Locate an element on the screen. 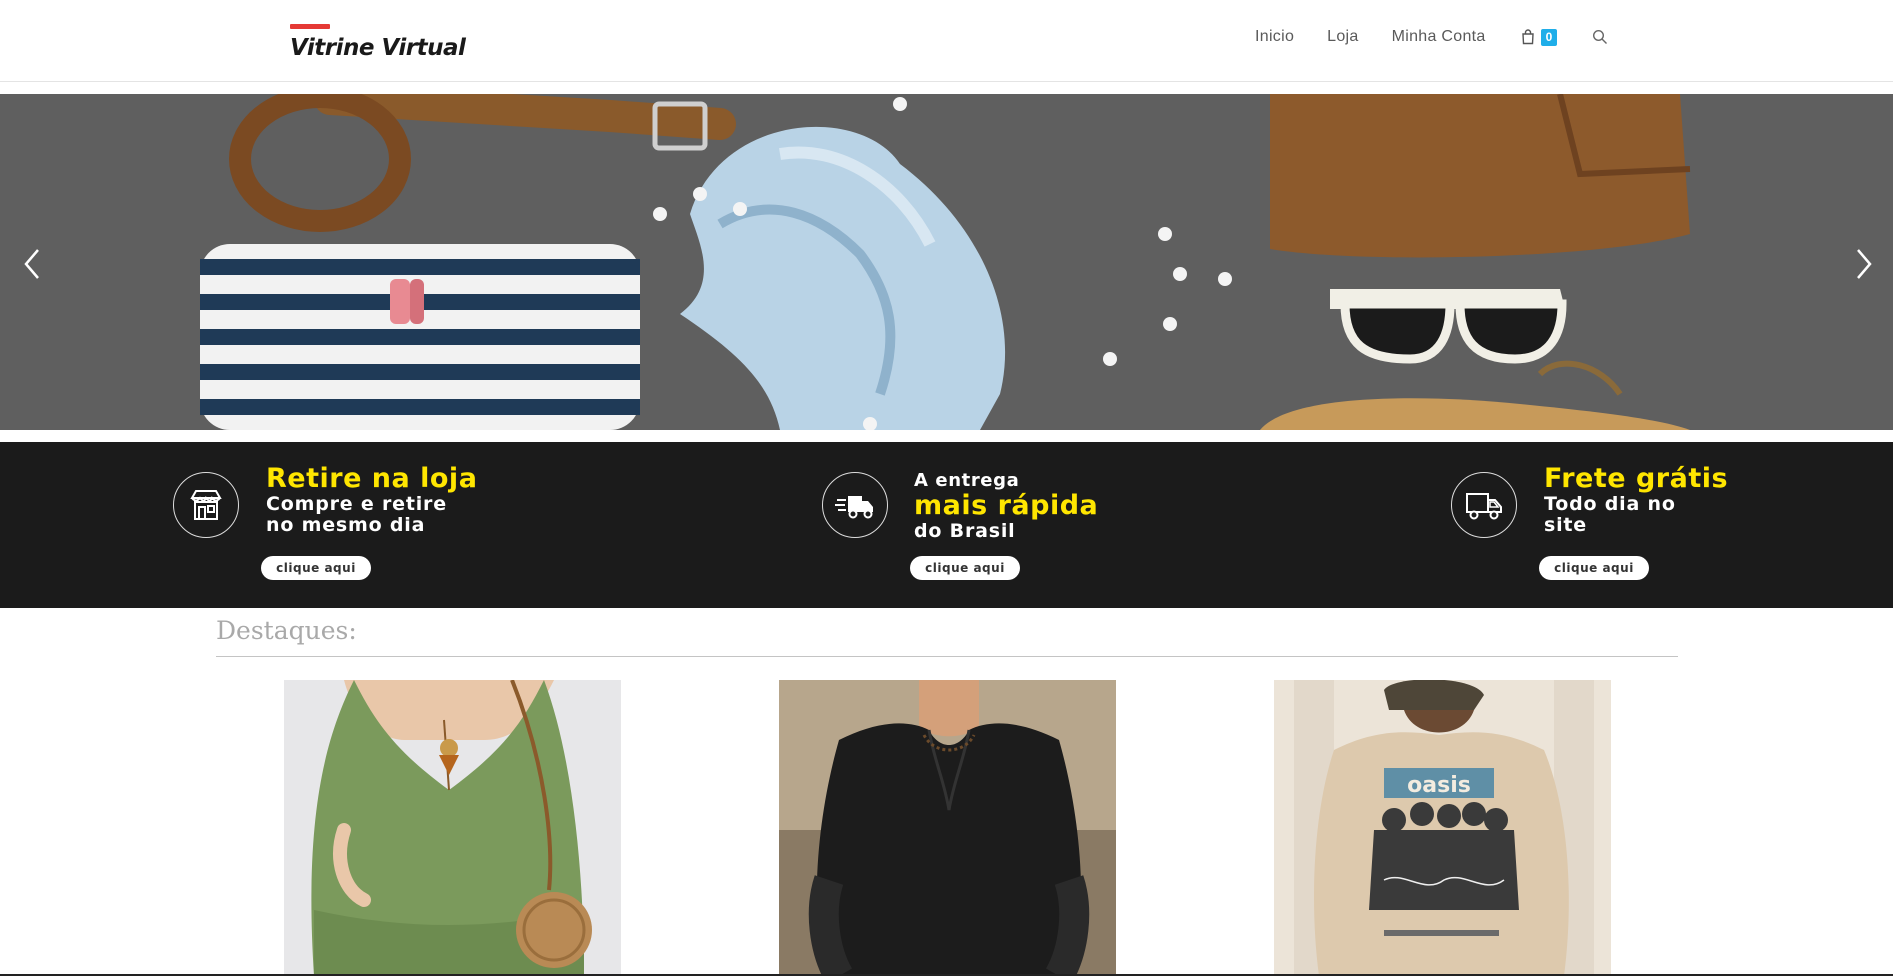  nav-link-loja: Loja is located at coordinates (1342, 37).